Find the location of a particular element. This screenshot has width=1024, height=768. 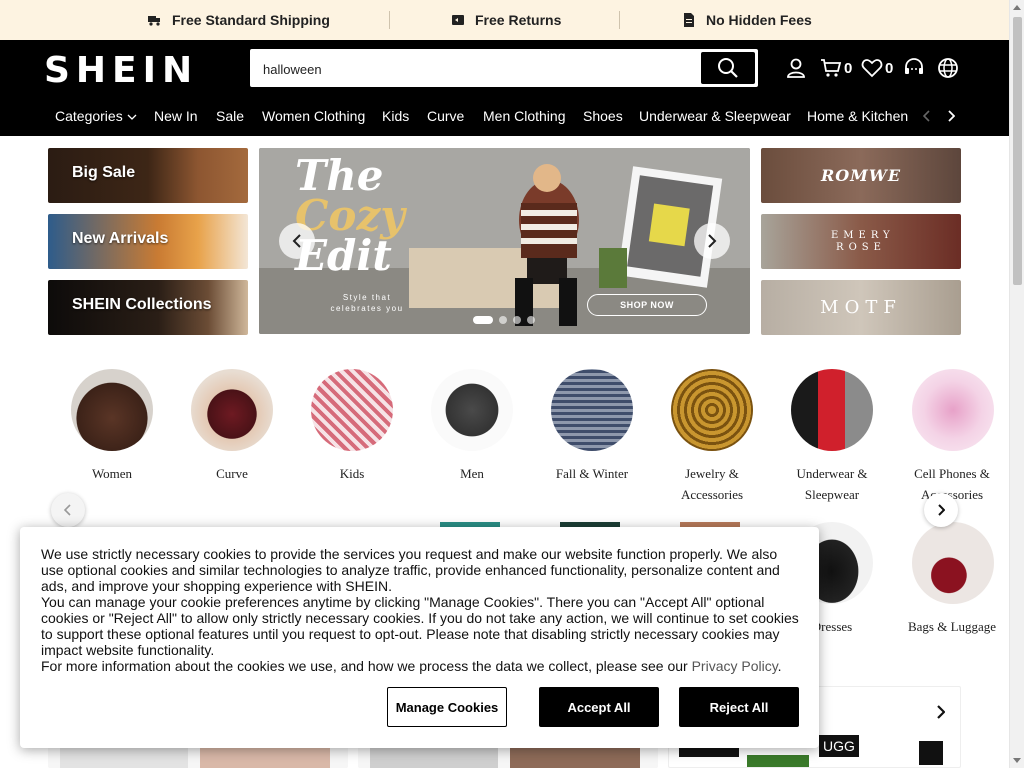

scroll-up-arrow is located at coordinates (1017, 7).